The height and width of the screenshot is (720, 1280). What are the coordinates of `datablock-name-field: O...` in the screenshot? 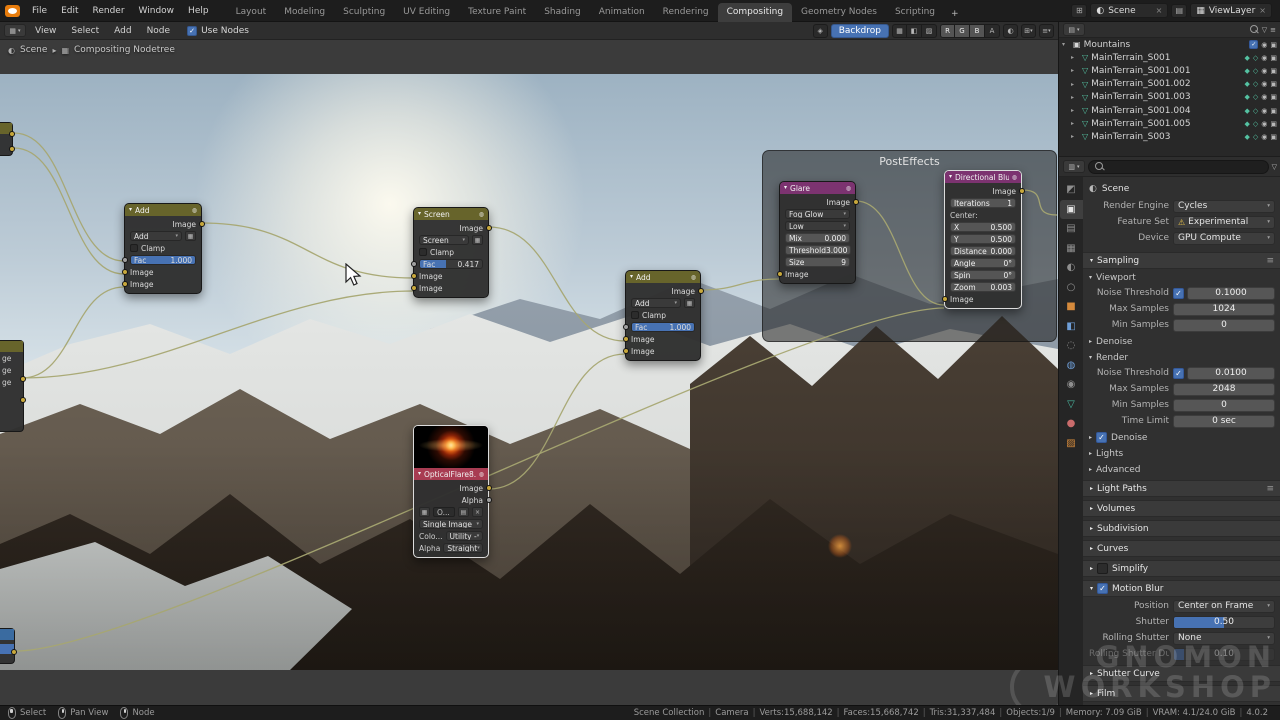 It's located at (444, 512).